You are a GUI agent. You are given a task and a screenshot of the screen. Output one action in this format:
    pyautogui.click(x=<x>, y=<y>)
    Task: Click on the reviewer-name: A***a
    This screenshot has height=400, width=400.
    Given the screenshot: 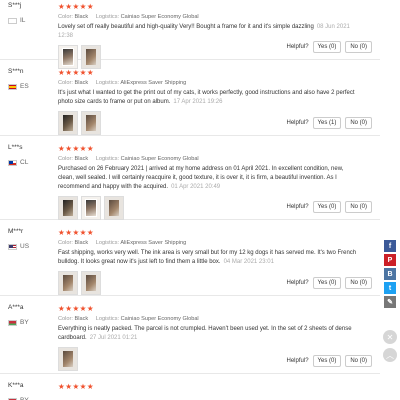 What is the action you would take?
    pyautogui.click(x=16, y=307)
    